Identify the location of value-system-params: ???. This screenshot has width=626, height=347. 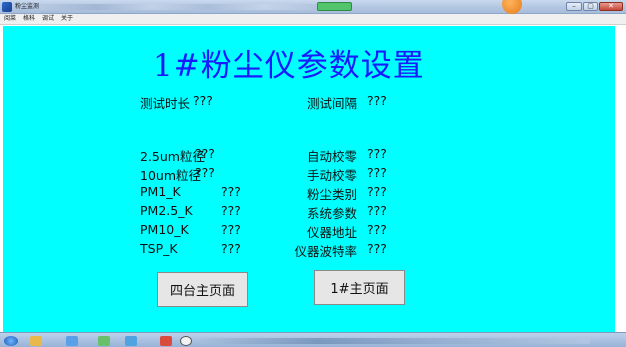
(377, 210).